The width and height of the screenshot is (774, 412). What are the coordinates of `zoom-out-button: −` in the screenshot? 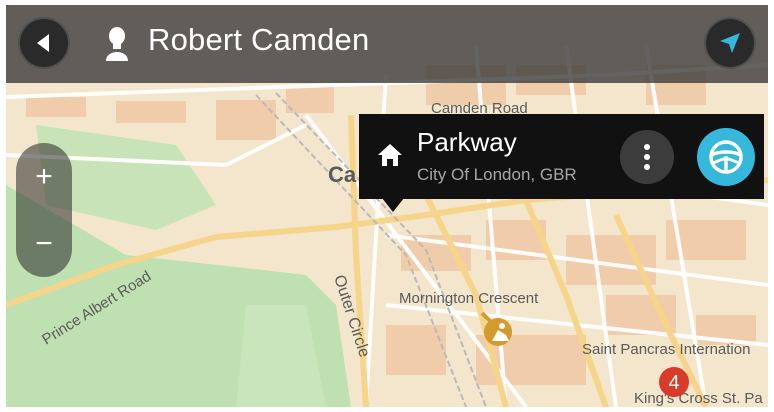 It's located at (44, 243).